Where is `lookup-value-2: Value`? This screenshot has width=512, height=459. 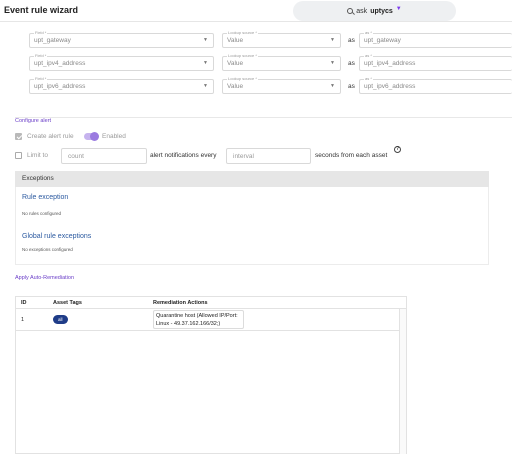 lookup-value-2: Value is located at coordinates (235, 63).